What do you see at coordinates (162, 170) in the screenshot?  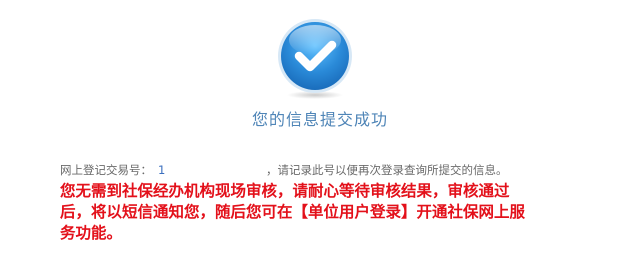 I see `registration-number: 1` at bounding box center [162, 170].